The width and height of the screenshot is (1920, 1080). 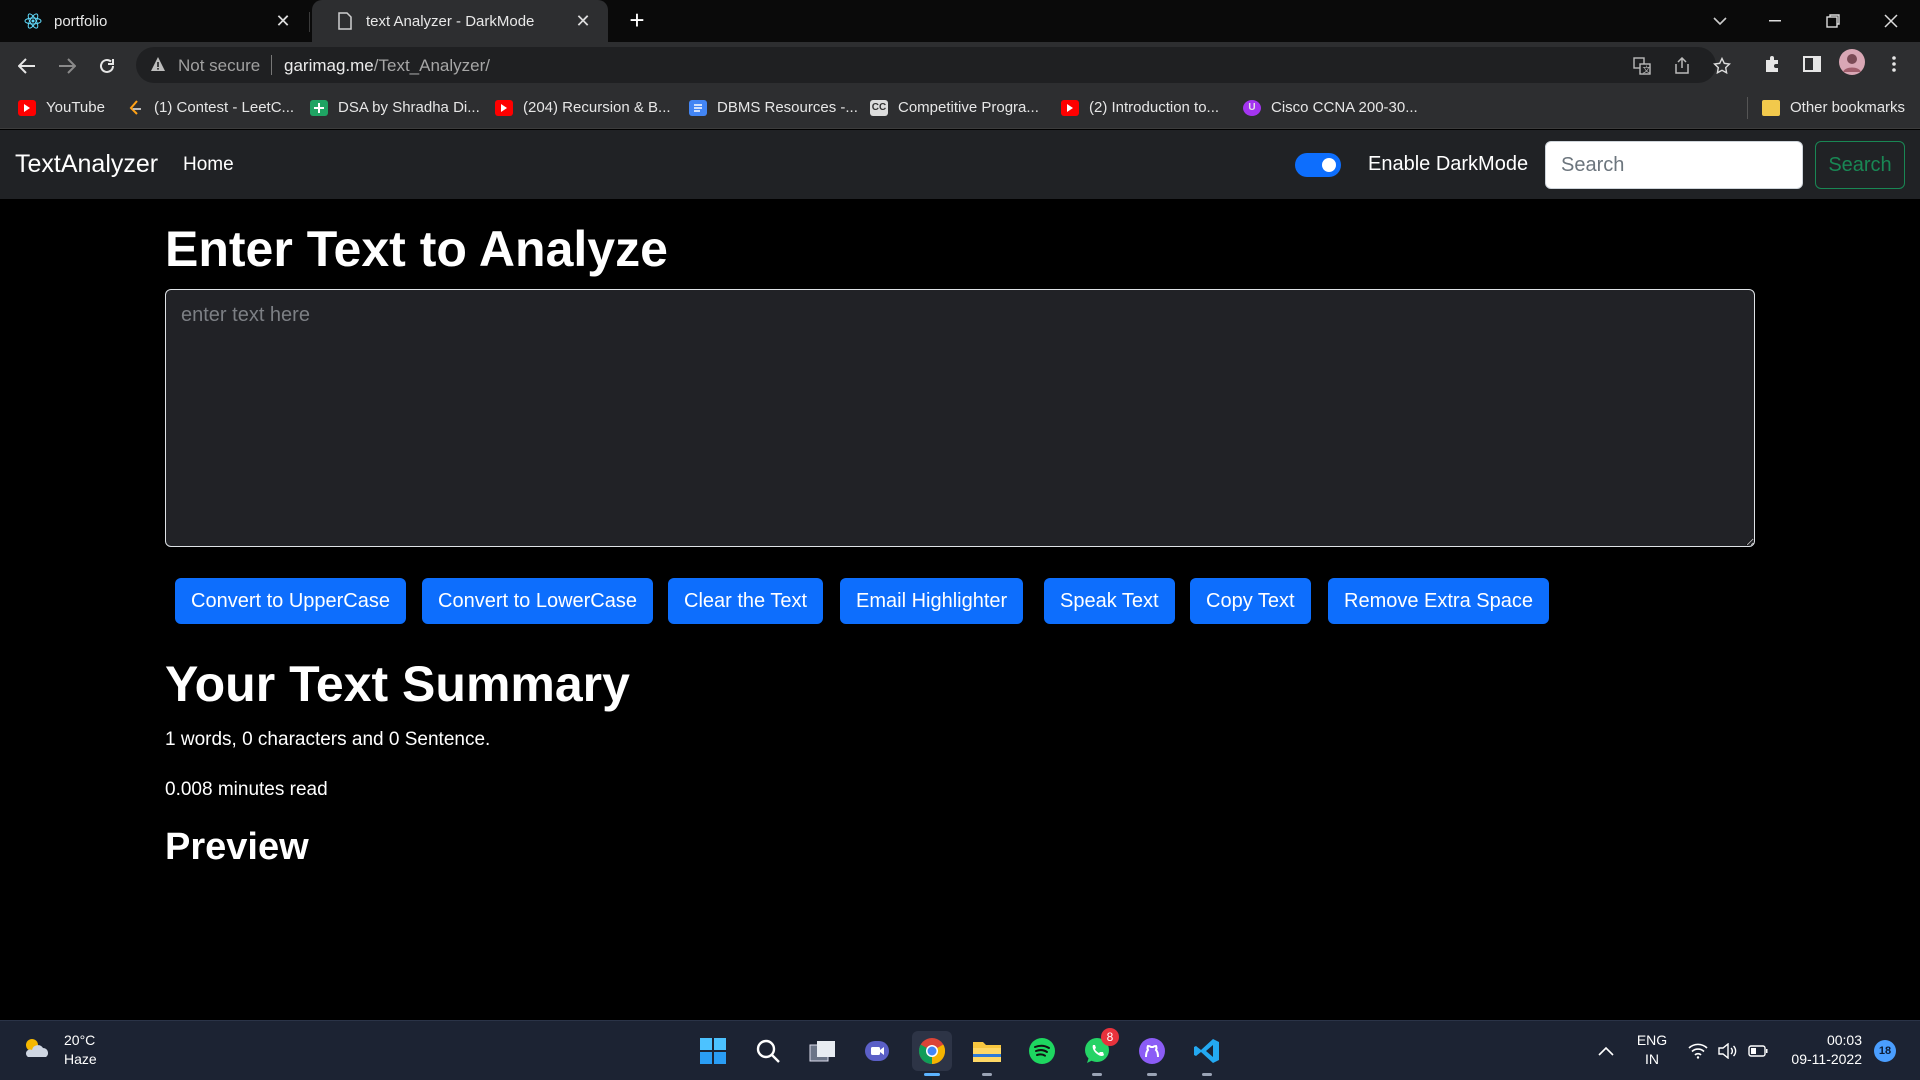 What do you see at coordinates (1109, 601) in the screenshot?
I see `speak-text-button: Speak Text` at bounding box center [1109, 601].